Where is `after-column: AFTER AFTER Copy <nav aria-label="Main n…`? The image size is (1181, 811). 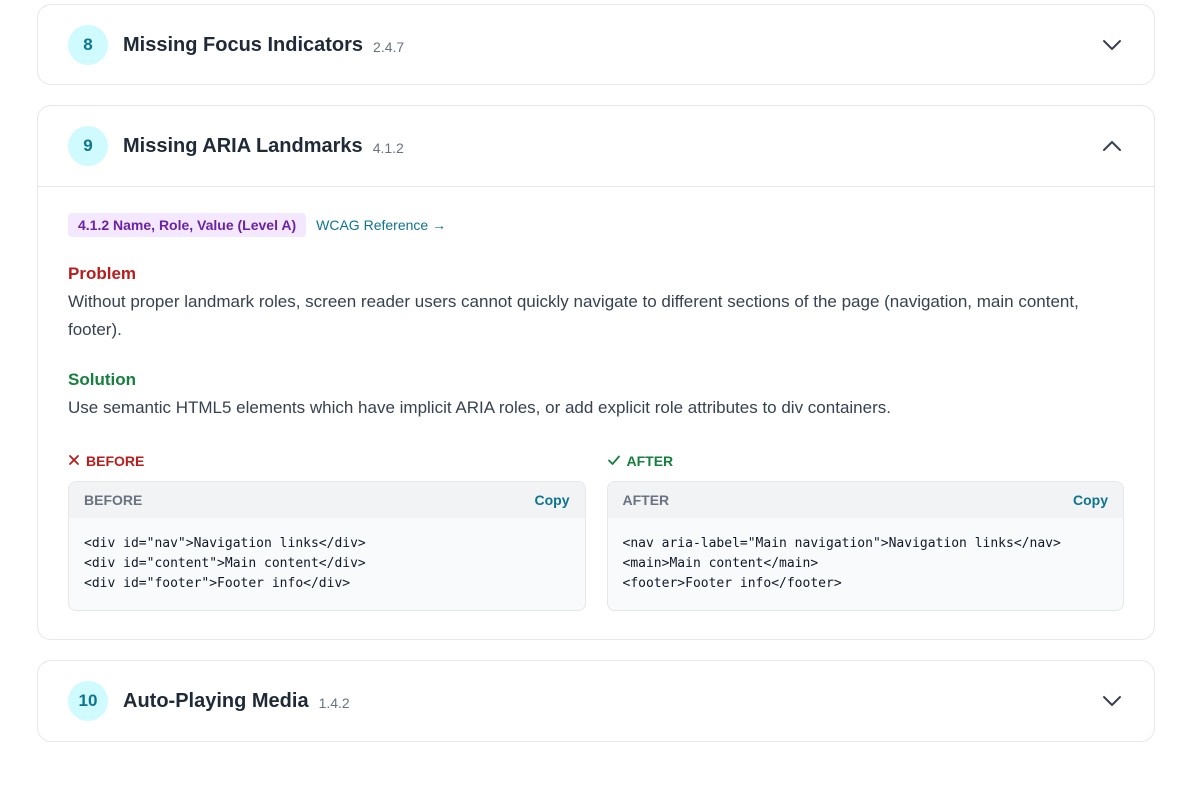
after-column: AFTER AFTER Copy <nav aria-label="Main n… is located at coordinates (865, 531).